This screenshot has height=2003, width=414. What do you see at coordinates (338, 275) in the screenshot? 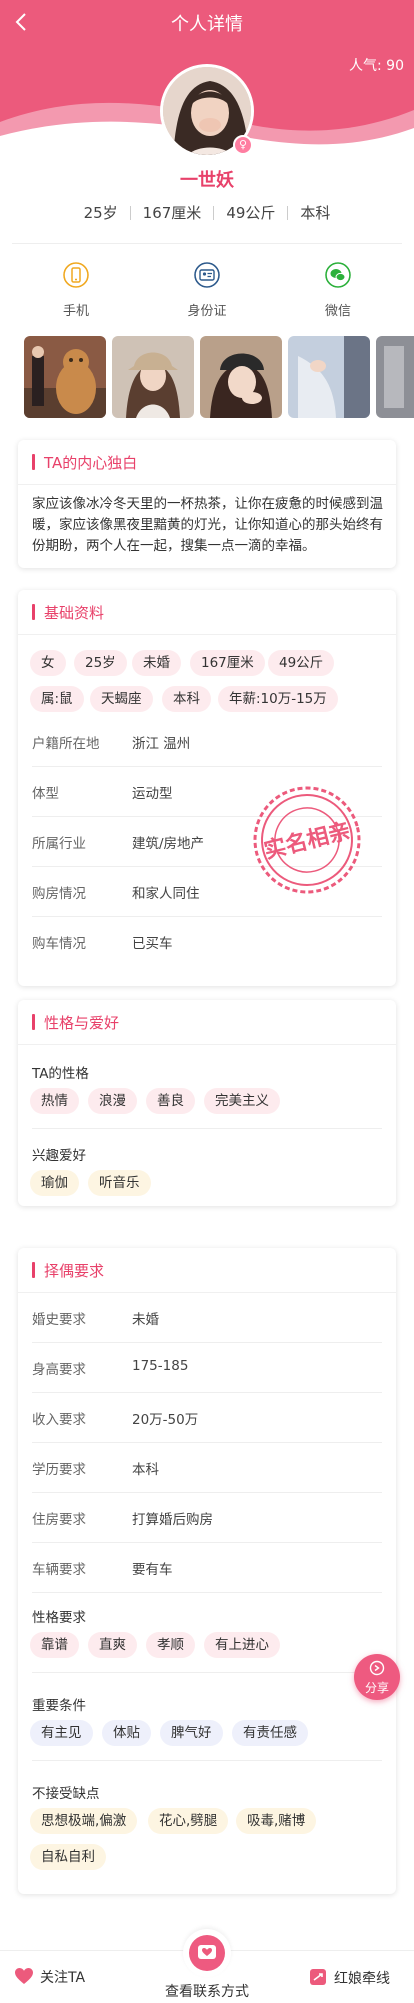
I see `wechat-icon` at bounding box center [338, 275].